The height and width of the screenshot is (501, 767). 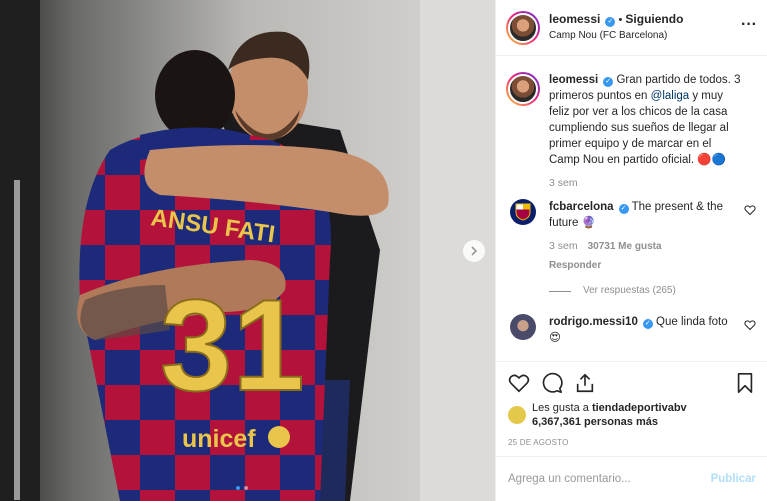 What do you see at coordinates (581, 207) in the screenshot?
I see `commenter-username: fcbarcelona` at bounding box center [581, 207].